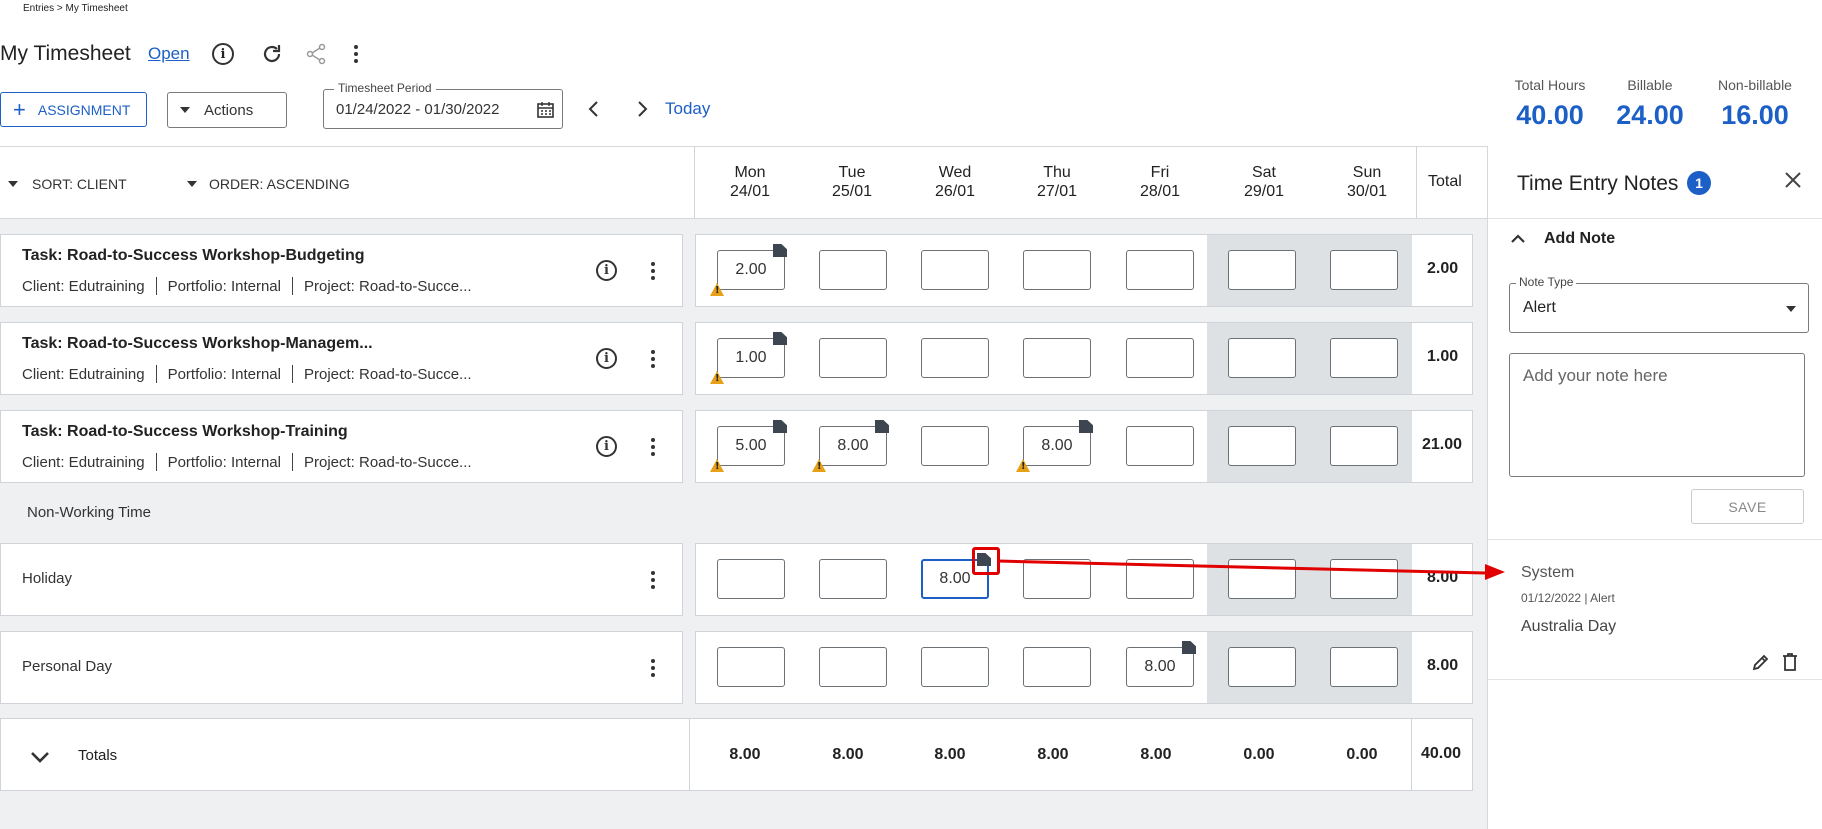  I want to click on nonworking-row: Holiday, so click(341, 579).